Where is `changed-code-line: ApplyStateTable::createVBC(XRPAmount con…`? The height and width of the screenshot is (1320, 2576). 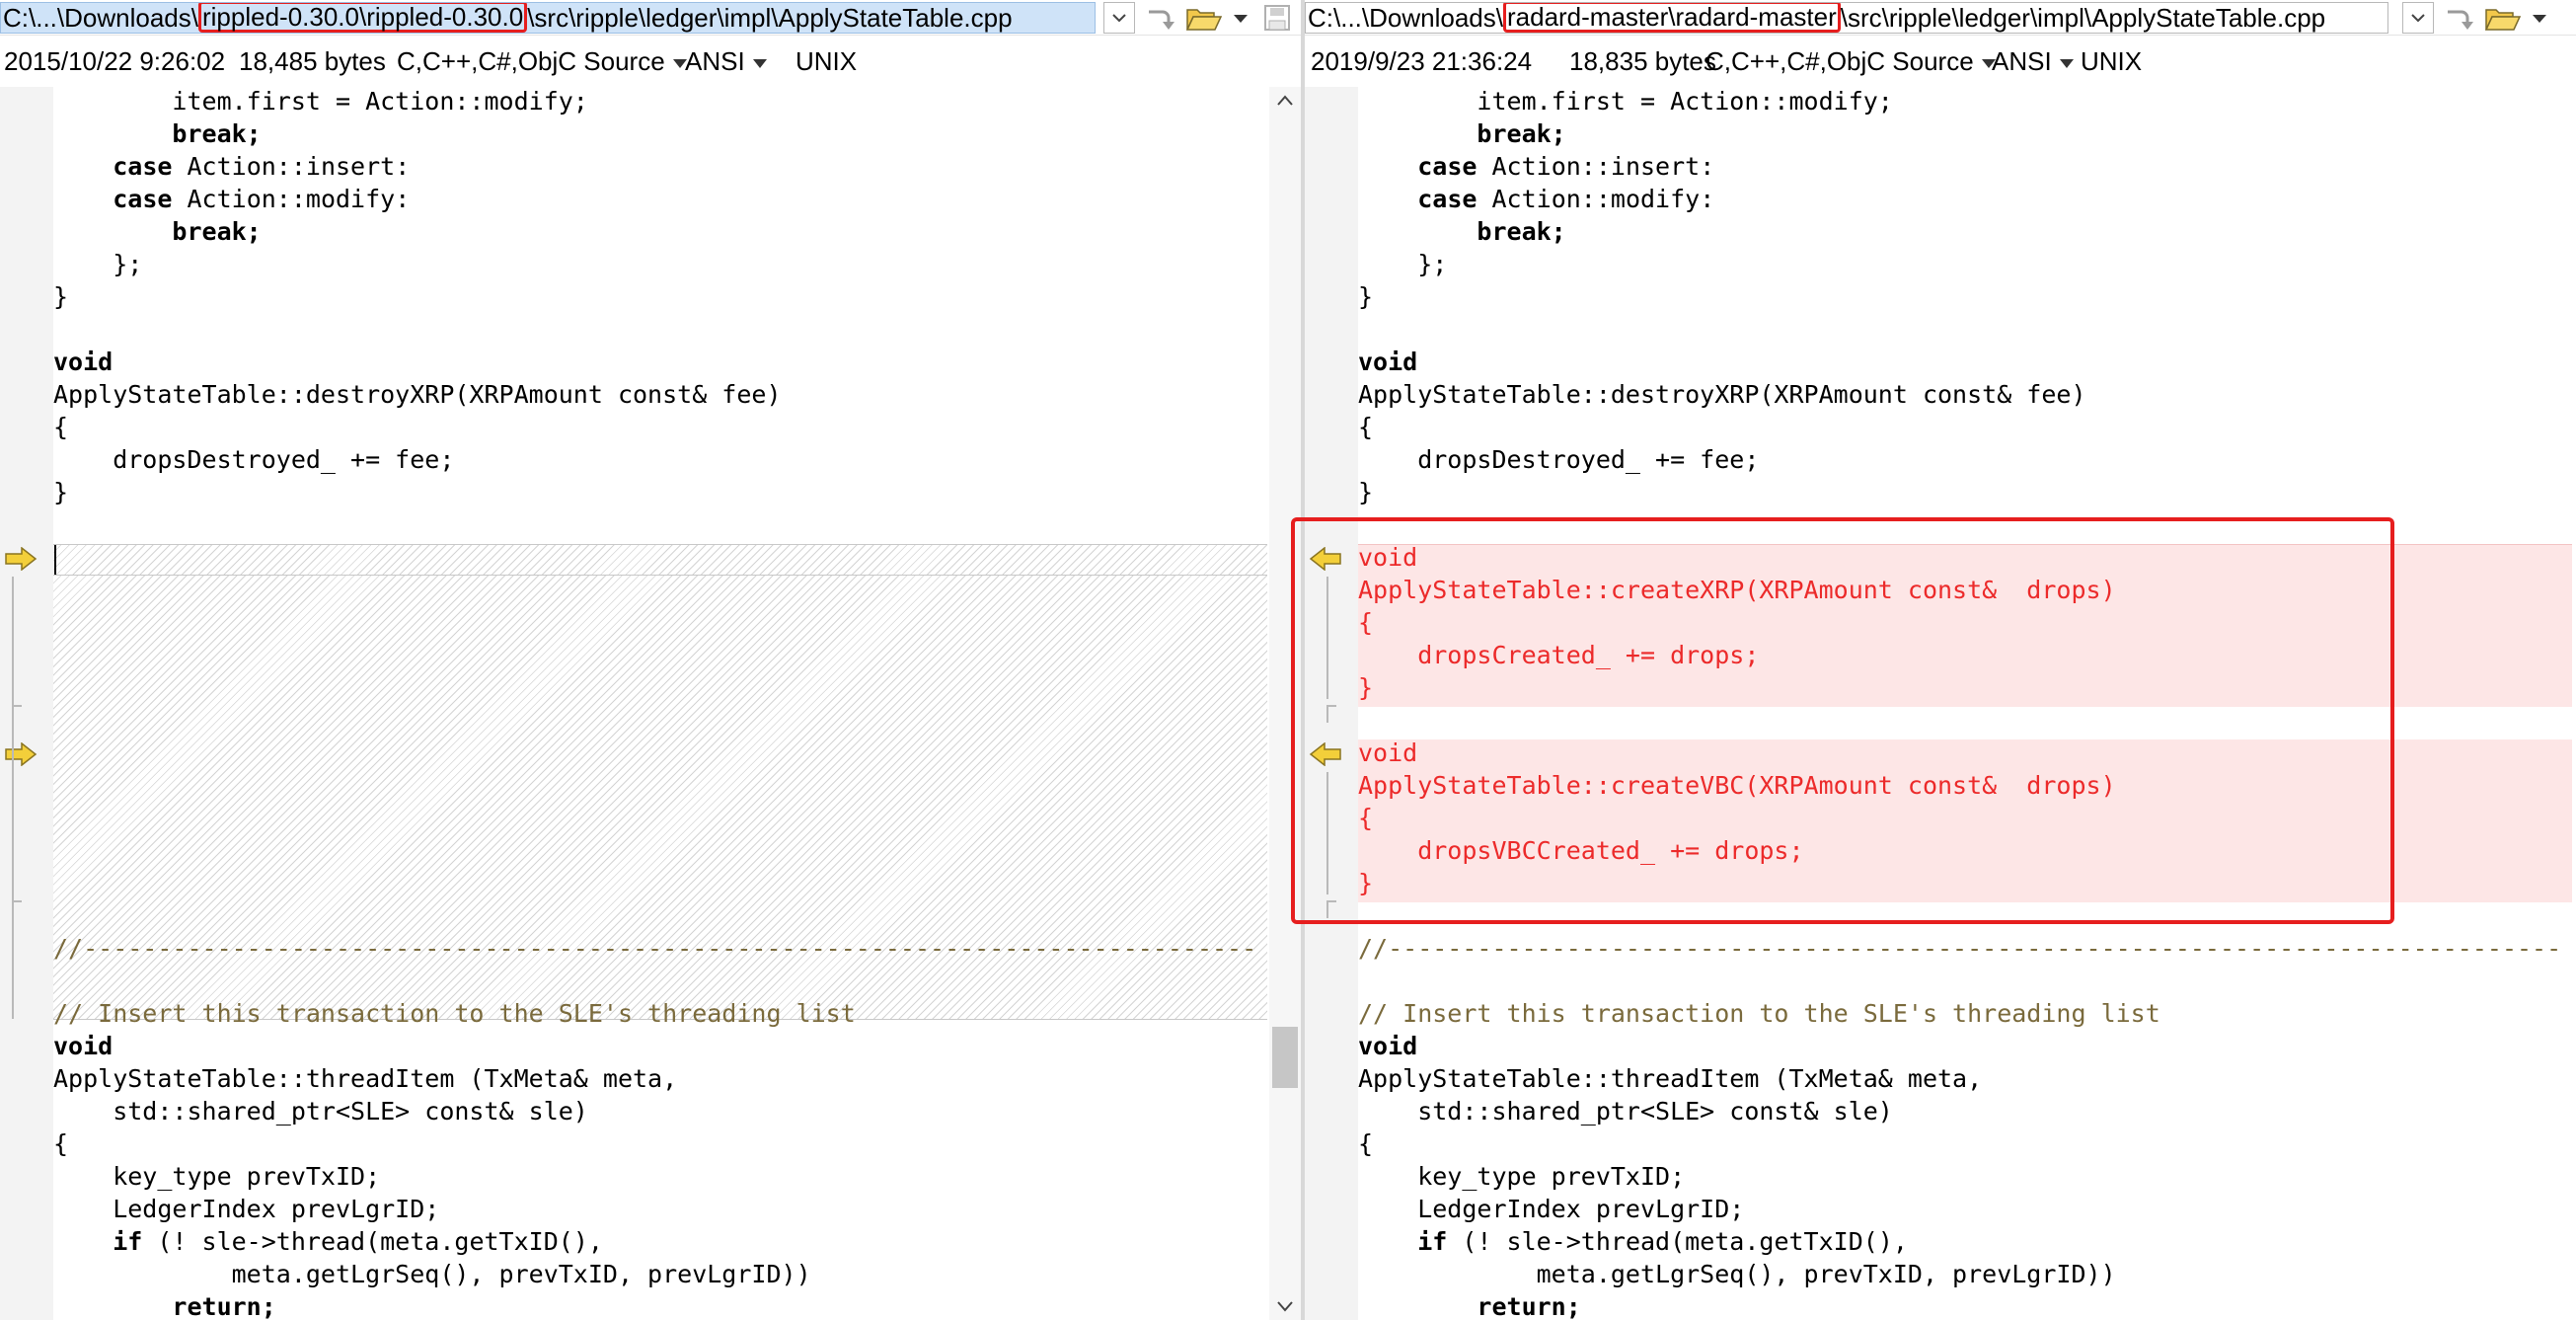 changed-code-line: ApplyStateTable::createVBC(XRPAmount con… is located at coordinates (1737, 785).